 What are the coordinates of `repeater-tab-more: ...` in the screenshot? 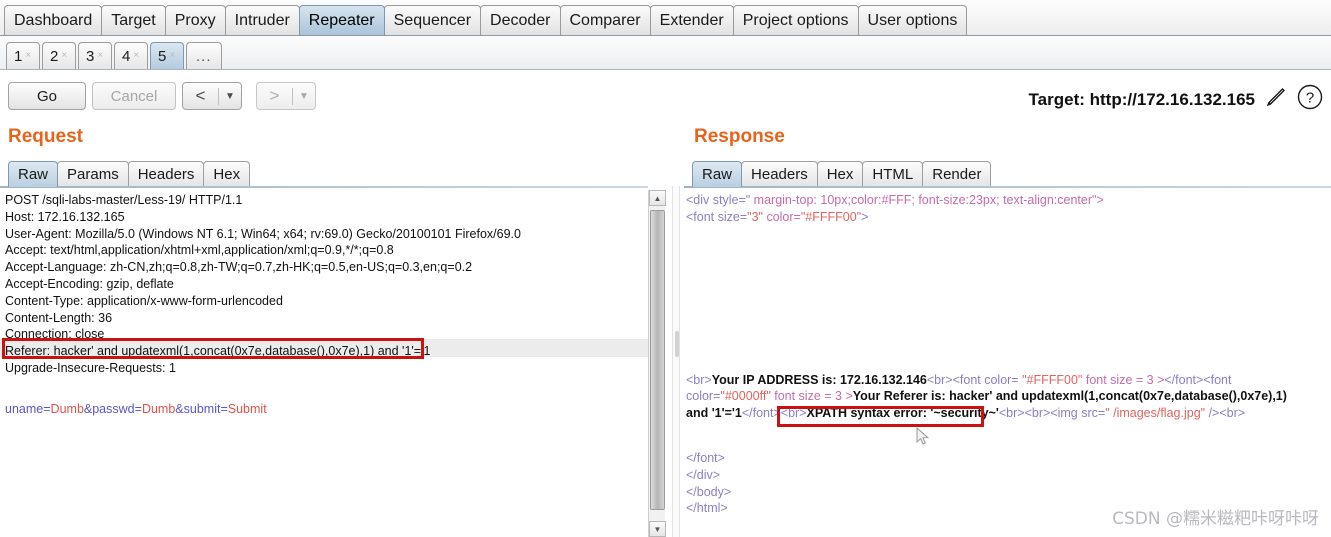 It's located at (204, 55).